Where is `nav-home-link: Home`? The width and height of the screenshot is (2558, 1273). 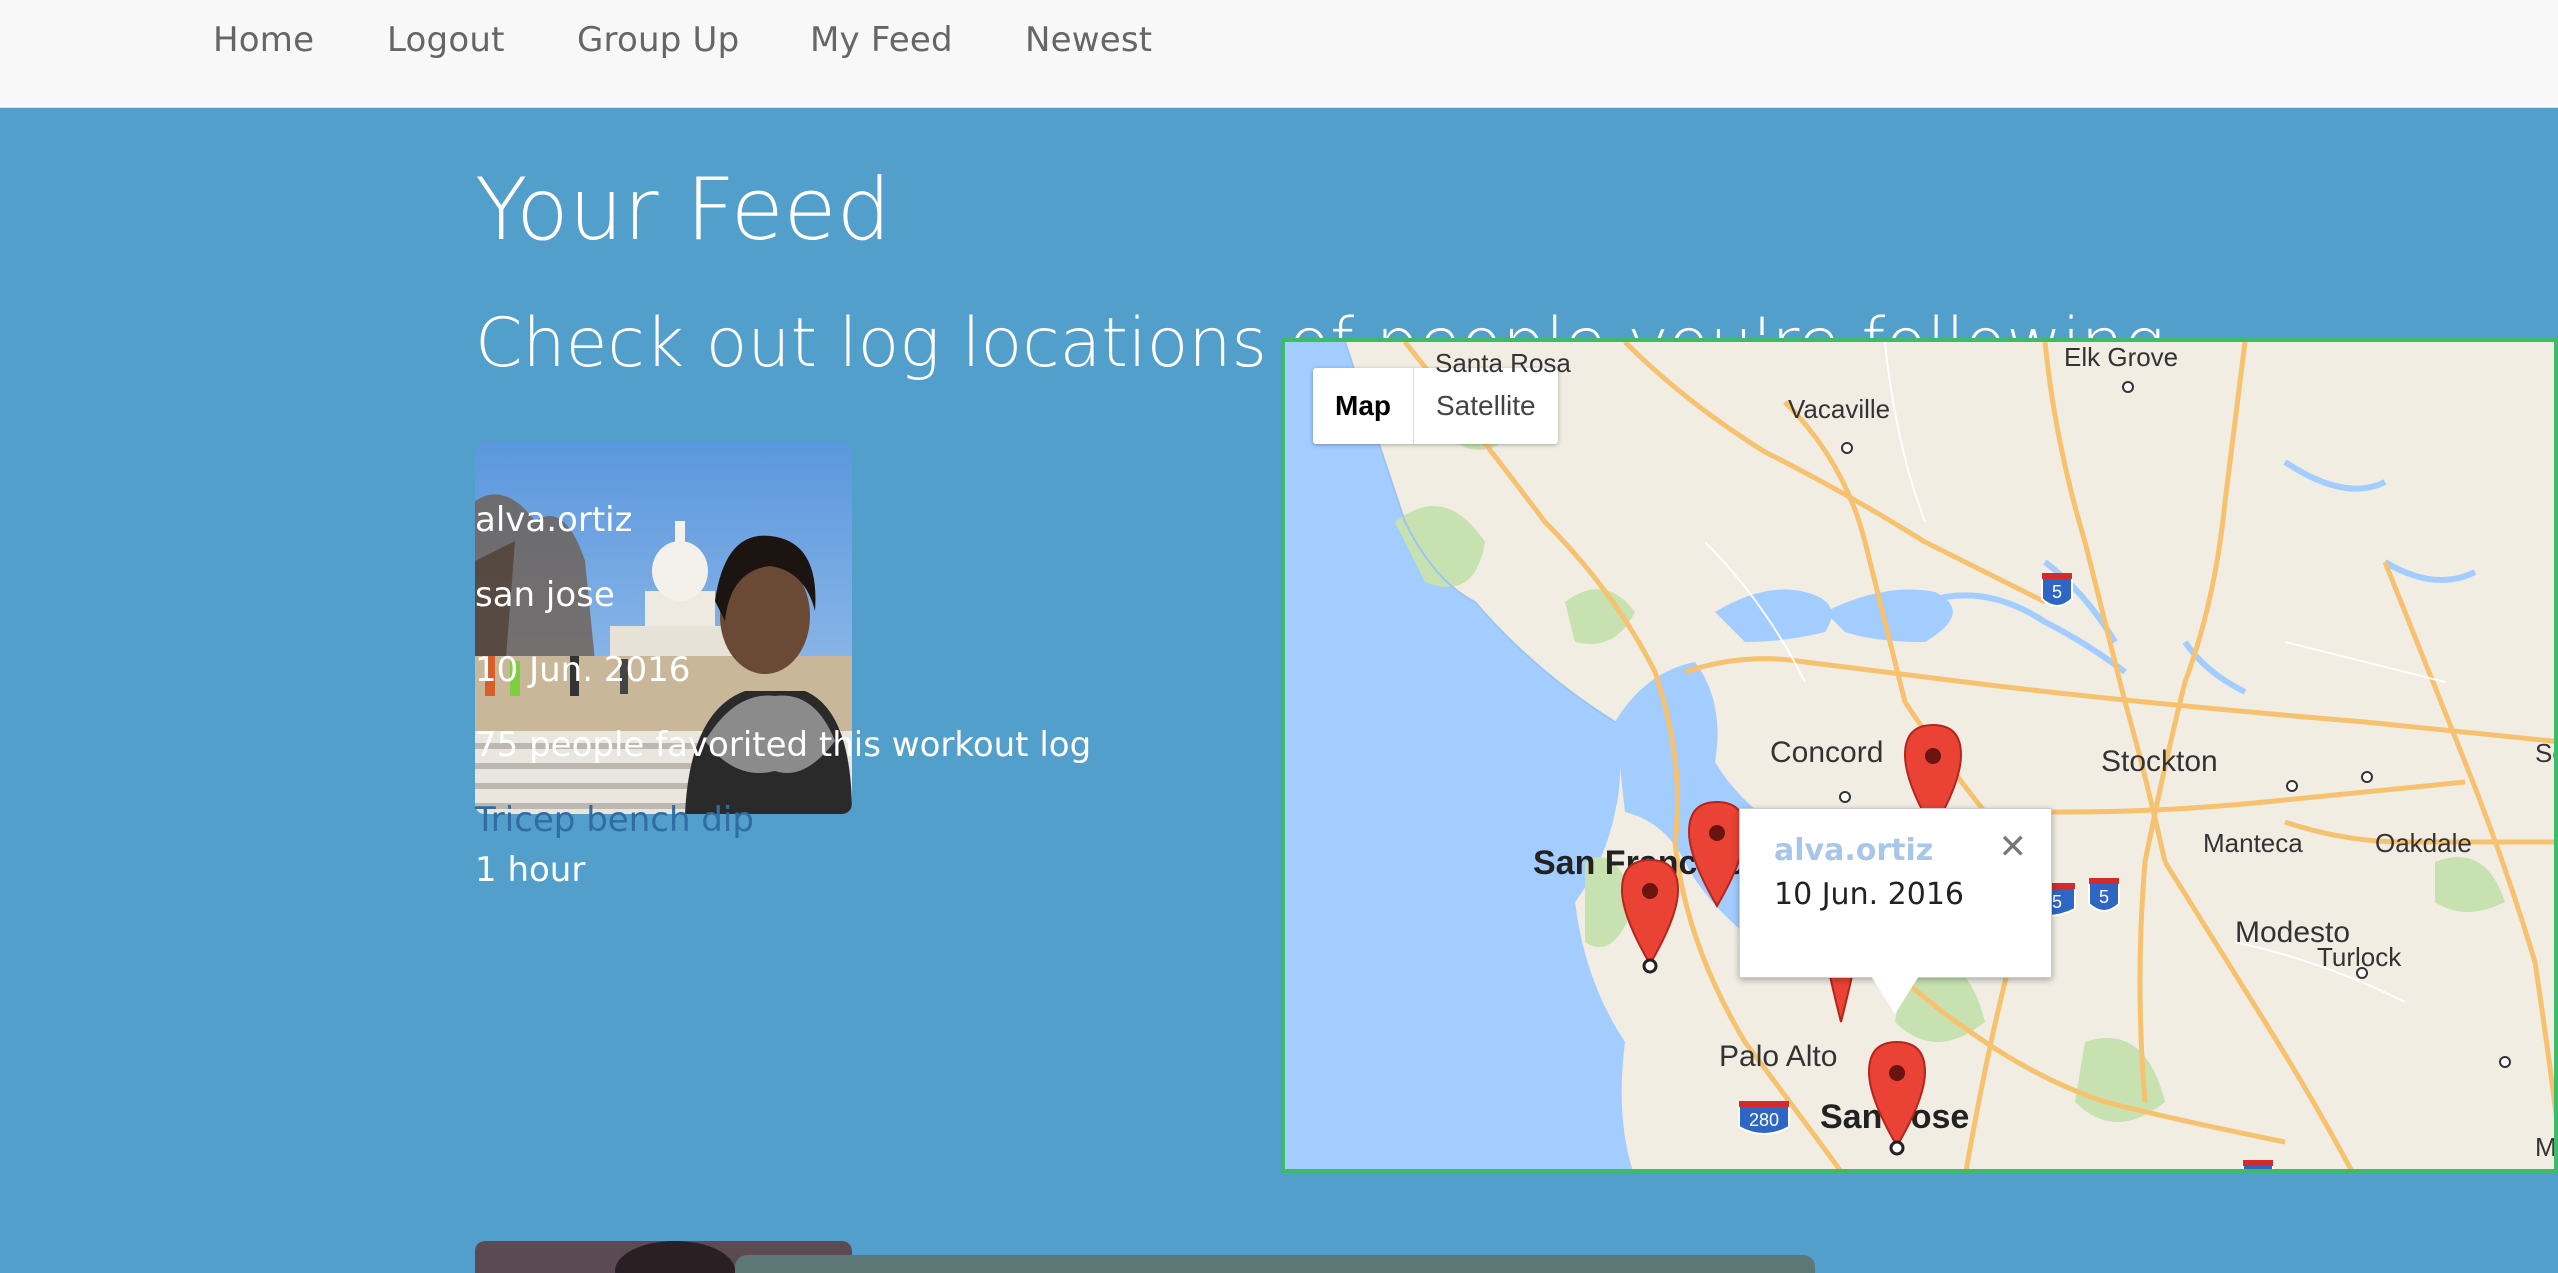
nav-home-link: Home is located at coordinates (263, 40).